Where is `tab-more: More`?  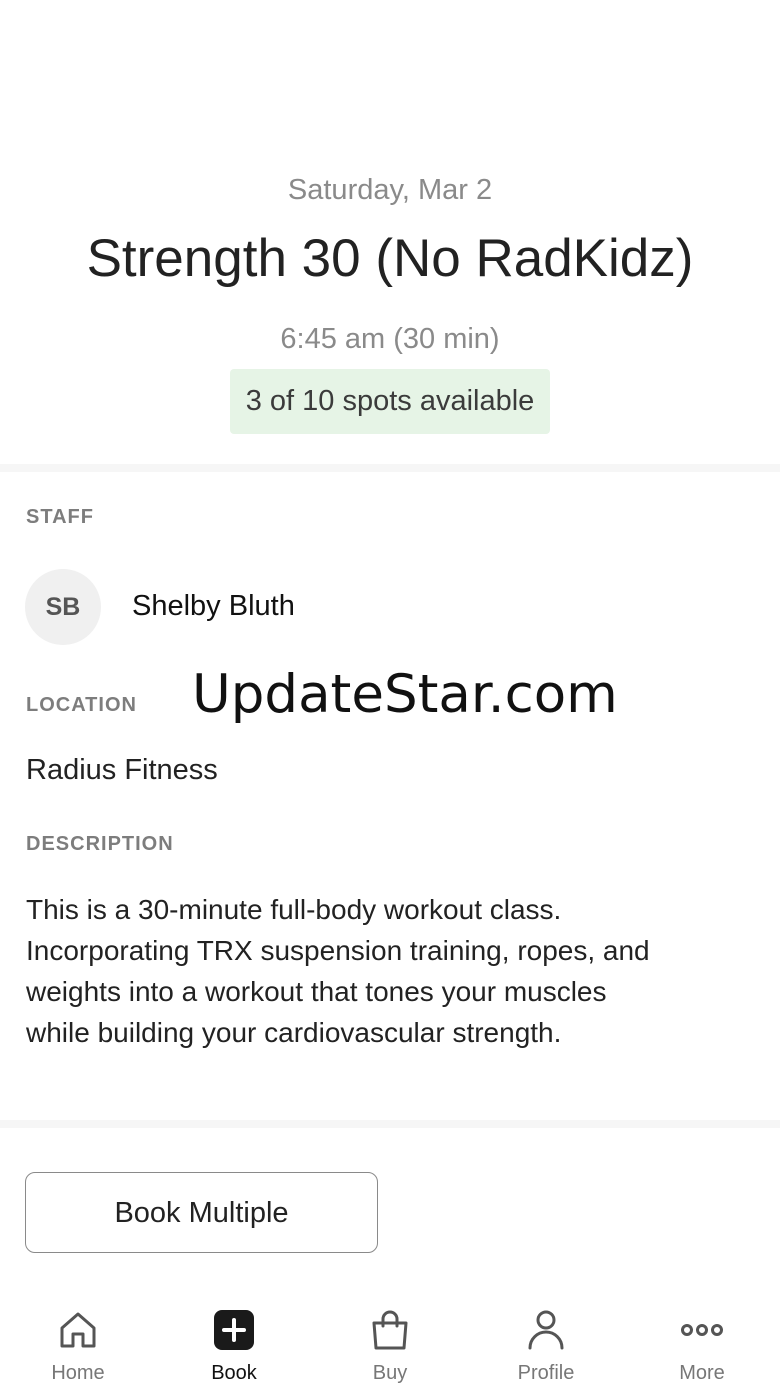 tab-more: More is located at coordinates (702, 1338).